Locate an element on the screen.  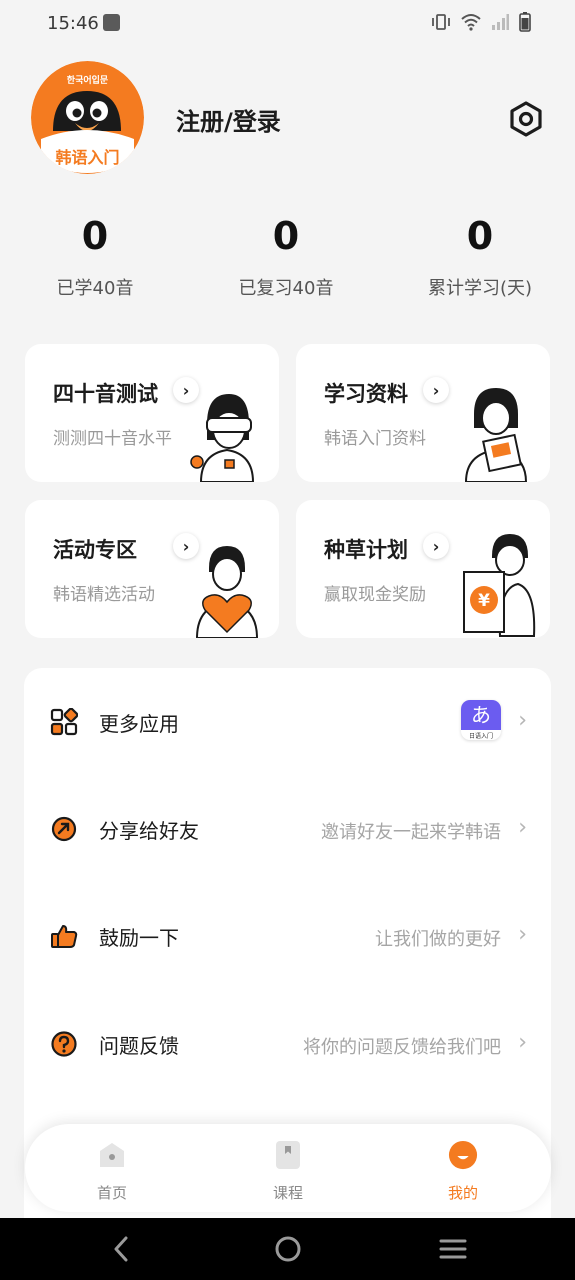
question-icon is located at coordinates (64, 1044).